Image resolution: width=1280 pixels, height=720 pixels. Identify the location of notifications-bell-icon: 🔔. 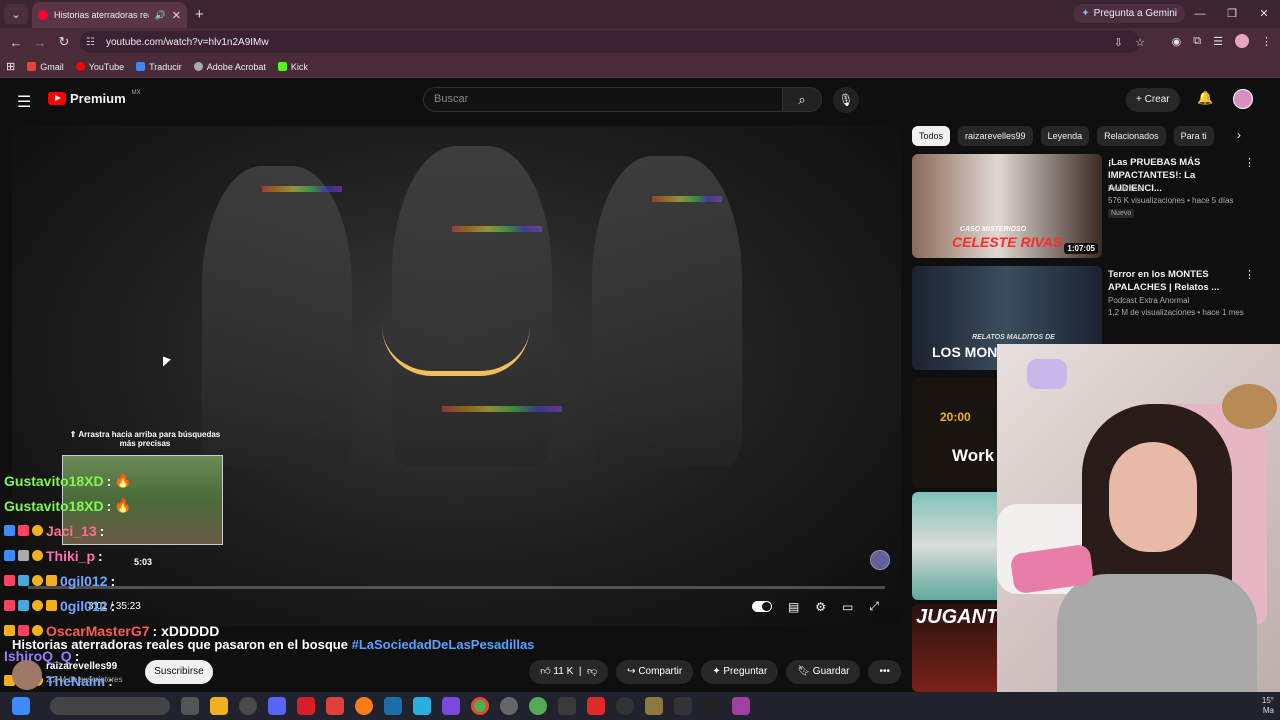
(1205, 98).